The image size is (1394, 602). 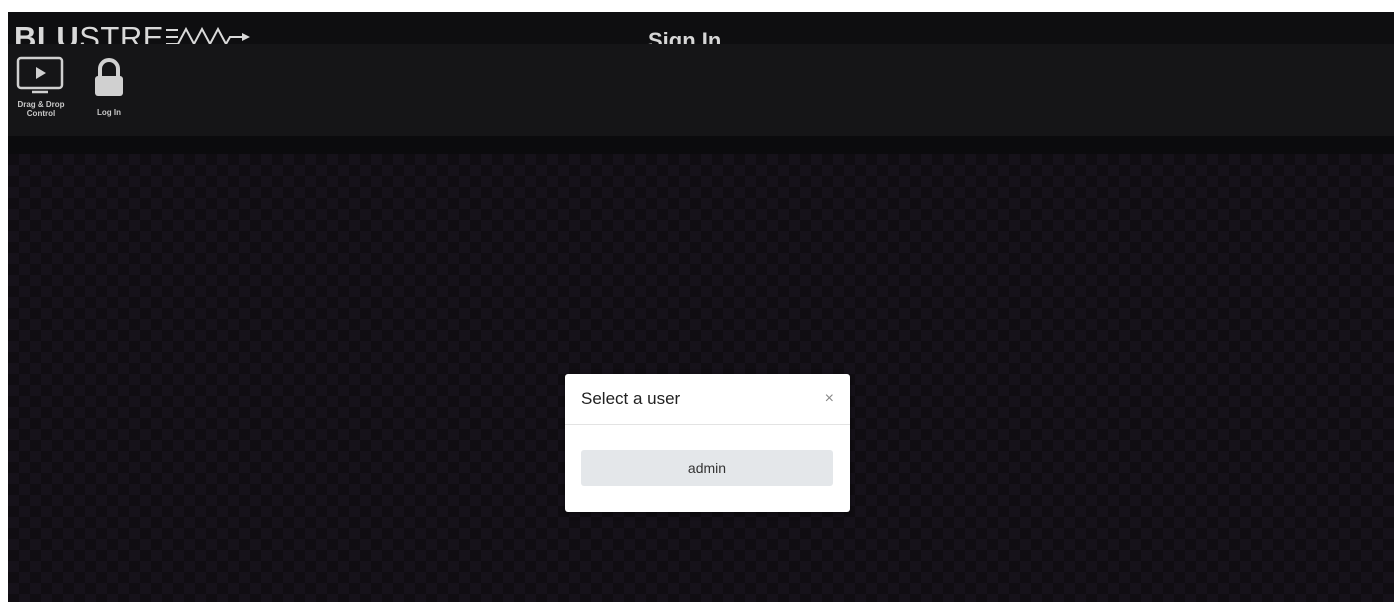 I want to click on nav-item-label-line2: Control, so click(x=41, y=113).